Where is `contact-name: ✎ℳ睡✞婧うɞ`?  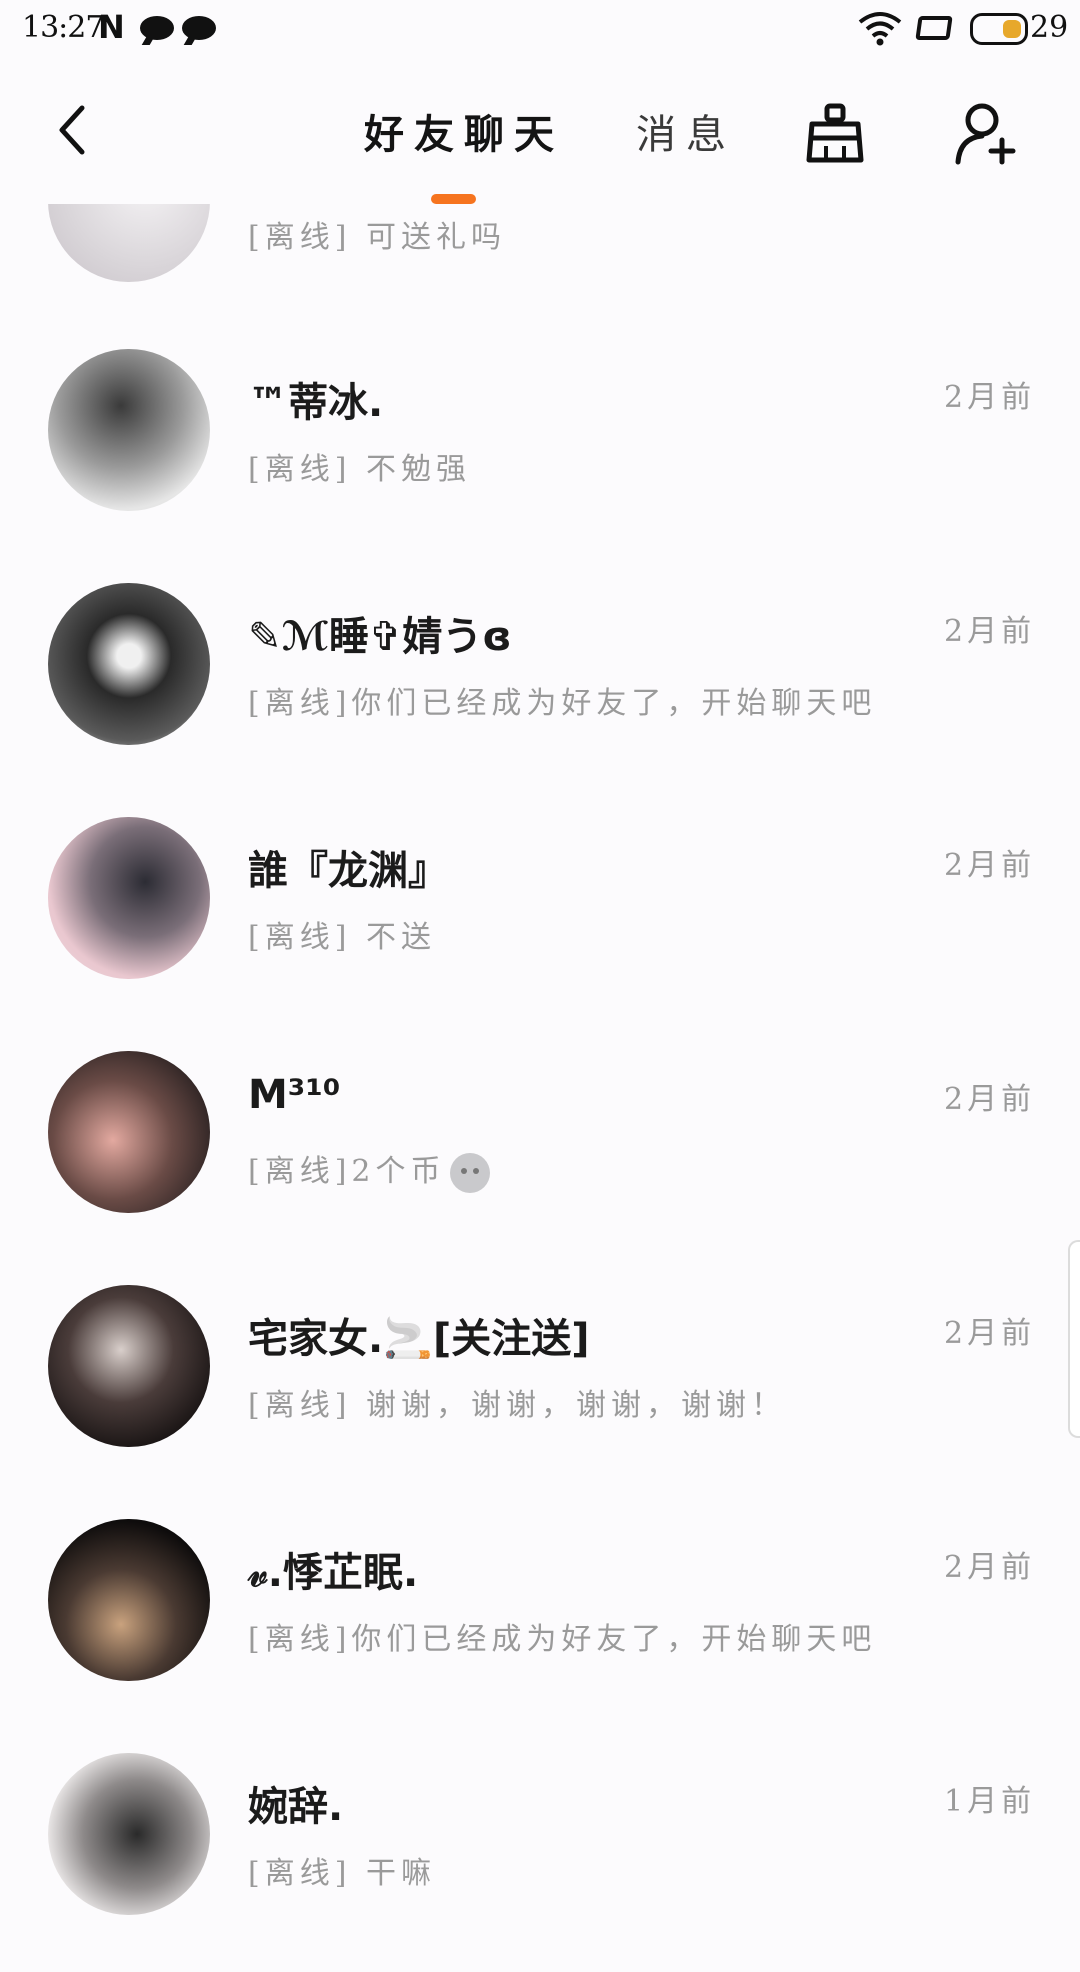
contact-name: ✎ℳ睡✞婧うɞ is located at coordinates (380, 637).